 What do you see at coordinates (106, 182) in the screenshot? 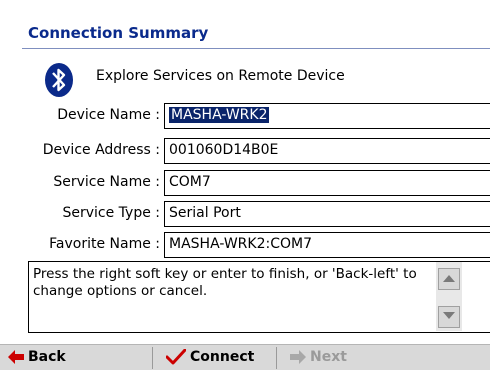
I see `service-name-label: Service Name :` at bounding box center [106, 182].